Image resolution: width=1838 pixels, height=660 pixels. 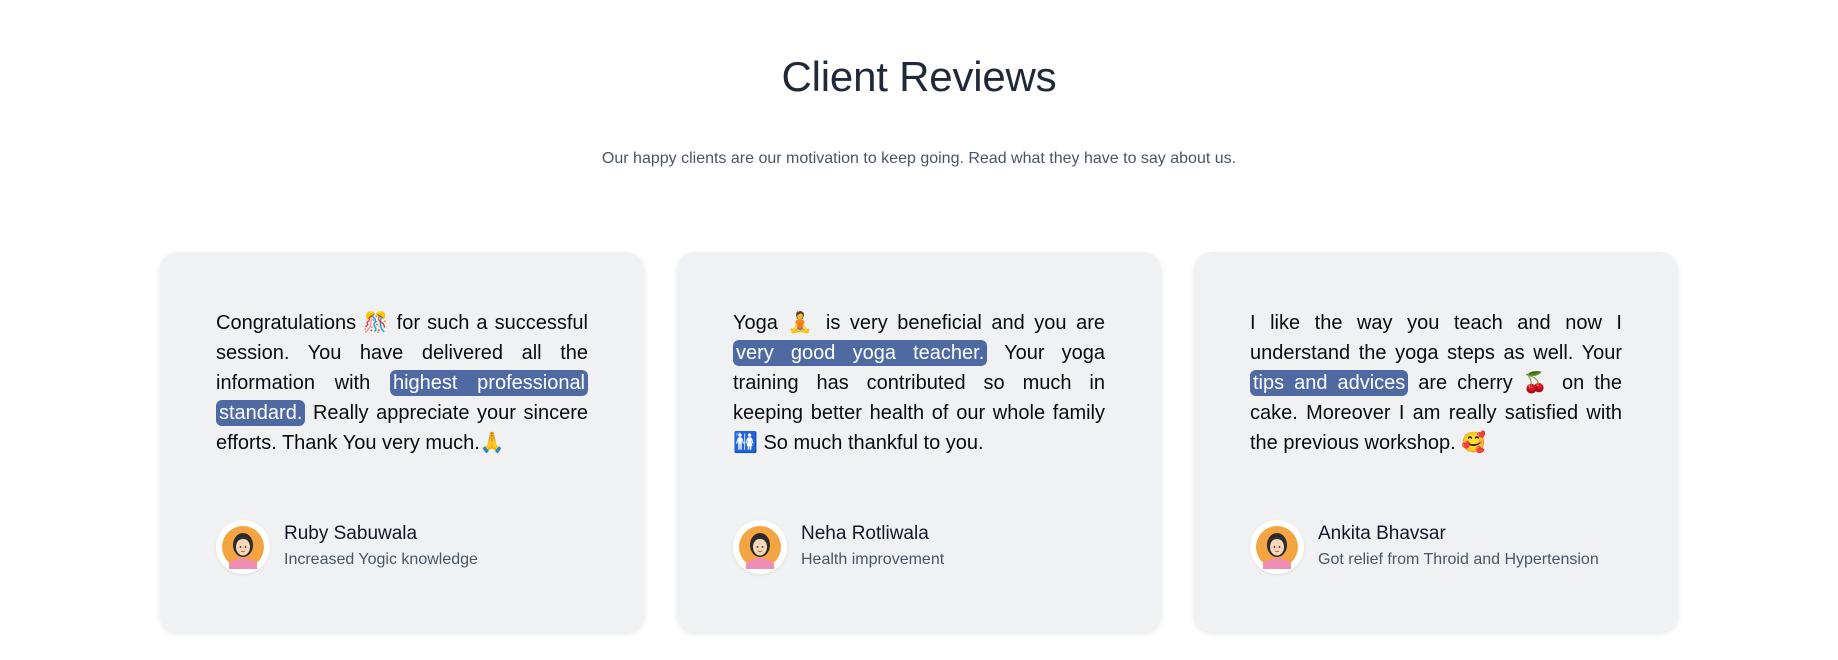 I want to click on review-author: Ruby Sabuwala Increased Yogic knowledge, so click(x=347, y=547).